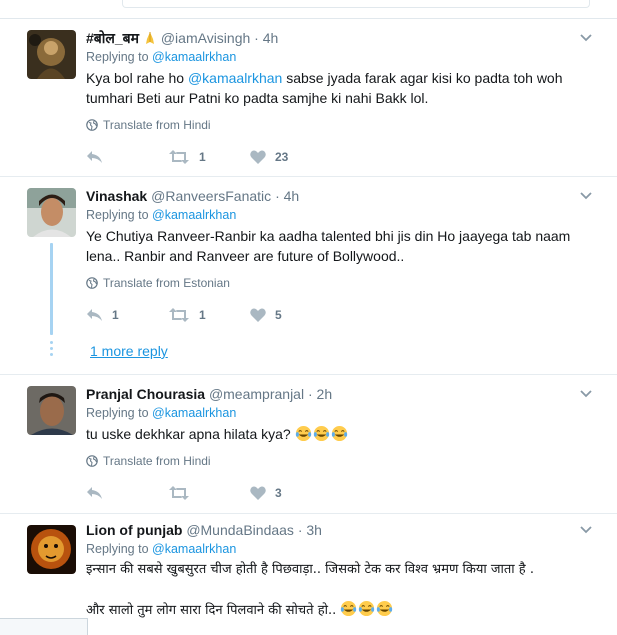  Describe the element at coordinates (134, 530) in the screenshot. I see `user-fullname: Lion of punjab` at that location.